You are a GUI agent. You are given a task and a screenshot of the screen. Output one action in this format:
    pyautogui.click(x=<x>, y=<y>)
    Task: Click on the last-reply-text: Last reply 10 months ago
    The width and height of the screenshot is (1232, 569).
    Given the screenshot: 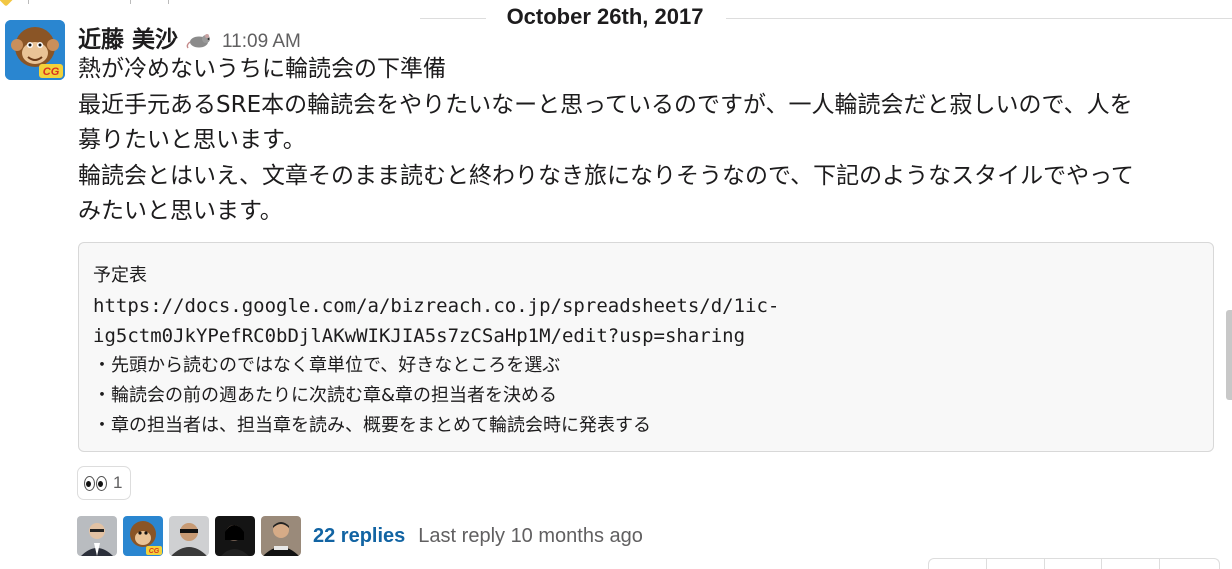 What is the action you would take?
    pyautogui.click(x=530, y=535)
    